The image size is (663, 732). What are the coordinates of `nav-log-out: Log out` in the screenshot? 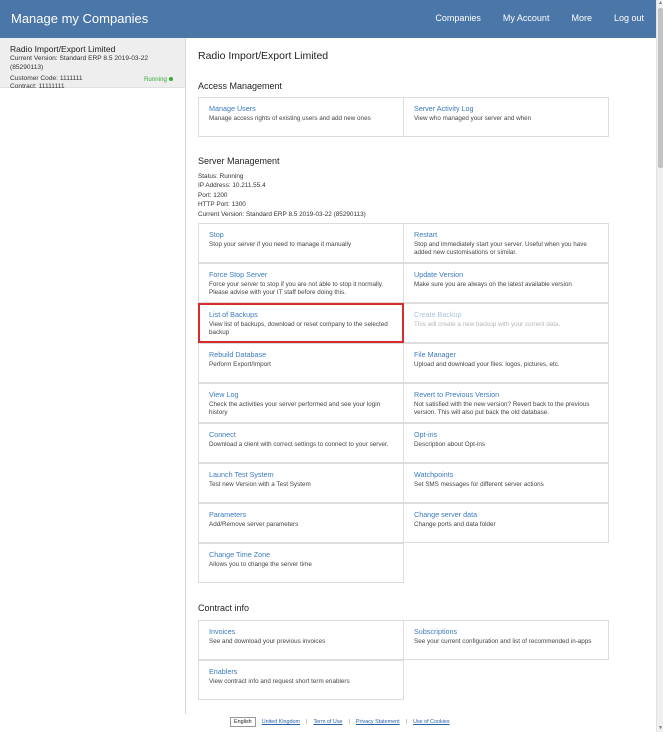 It's located at (629, 18).